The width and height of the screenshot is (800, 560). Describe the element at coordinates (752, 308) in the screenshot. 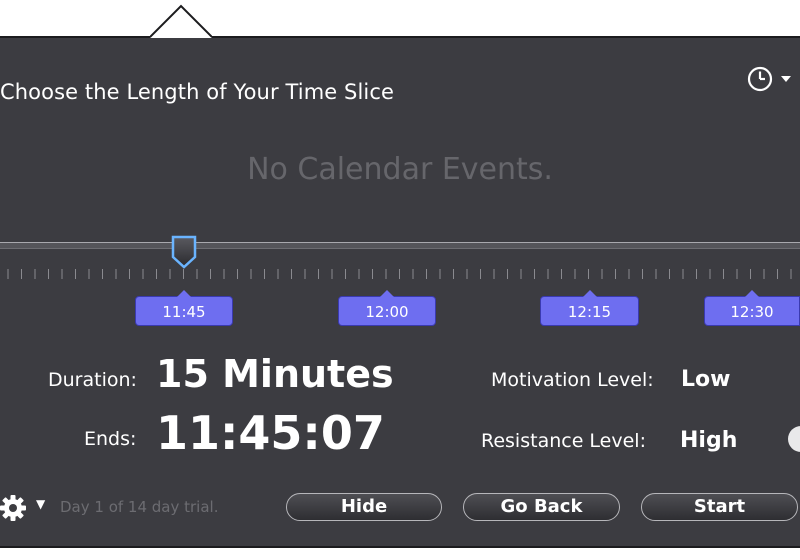

I see `time-mark-1230: 12:30` at that location.